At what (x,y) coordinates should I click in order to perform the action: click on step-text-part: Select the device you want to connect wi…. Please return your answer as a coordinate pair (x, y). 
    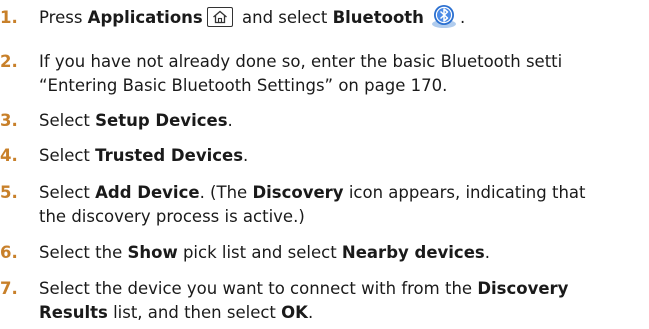
    Looking at the image, I should click on (258, 288).